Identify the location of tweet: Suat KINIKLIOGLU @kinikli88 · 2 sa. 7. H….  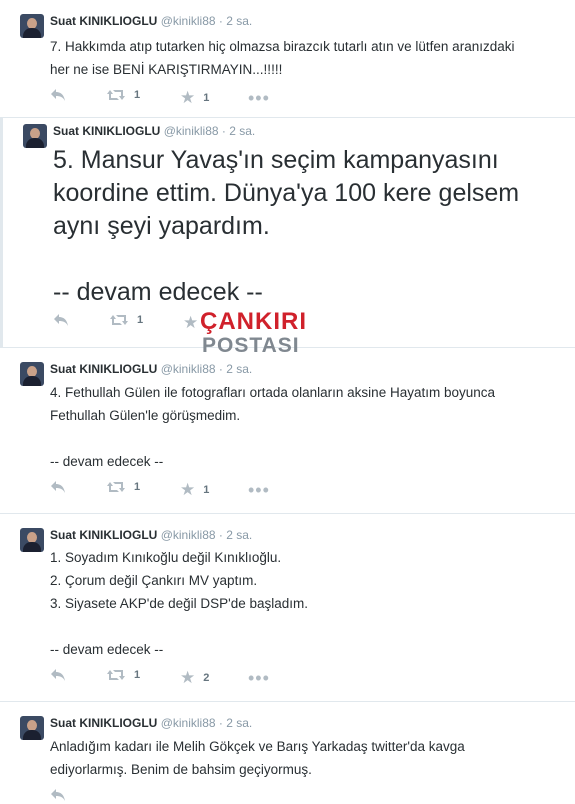
(287, 59).